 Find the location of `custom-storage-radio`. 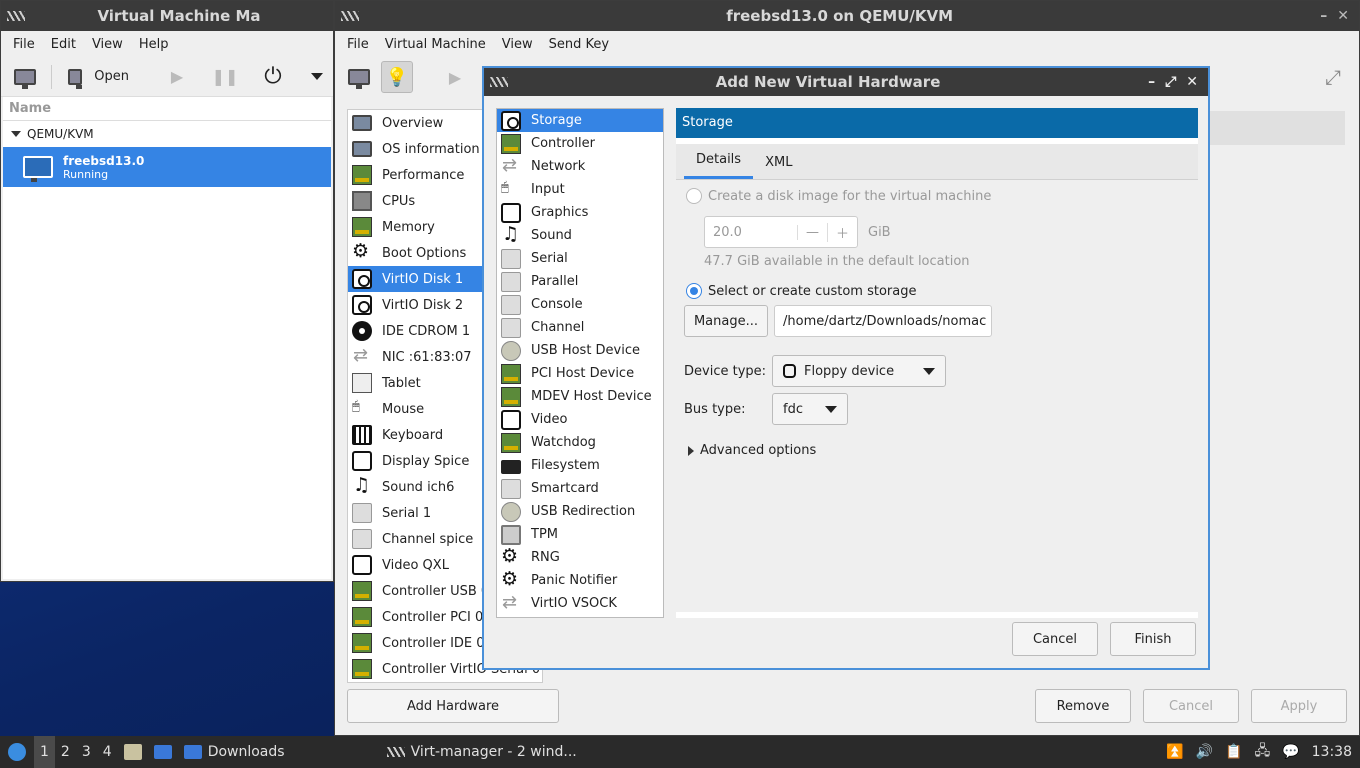

custom-storage-radio is located at coordinates (694, 291).